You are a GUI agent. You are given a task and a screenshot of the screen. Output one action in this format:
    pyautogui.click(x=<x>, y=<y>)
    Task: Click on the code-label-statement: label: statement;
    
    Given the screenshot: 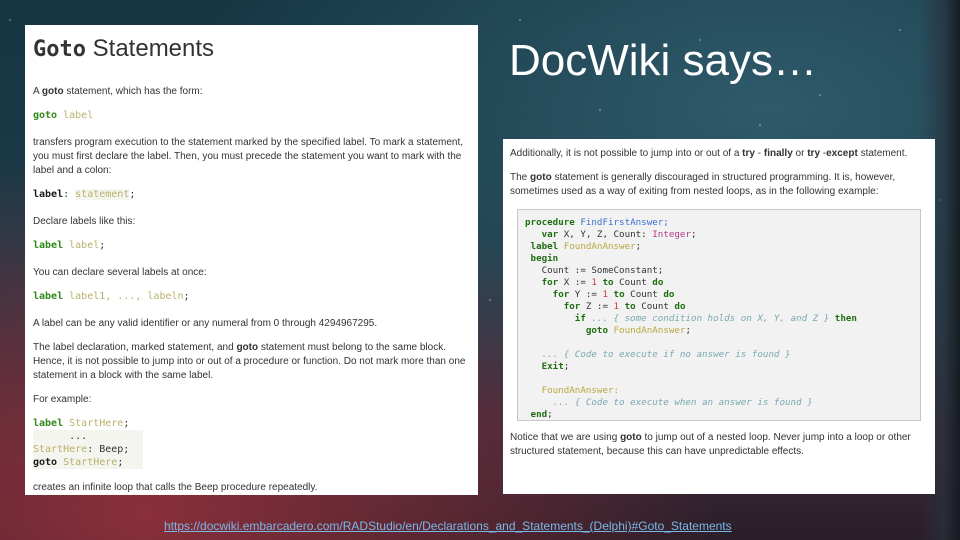 What is the action you would take?
    pyautogui.click(x=84, y=194)
    